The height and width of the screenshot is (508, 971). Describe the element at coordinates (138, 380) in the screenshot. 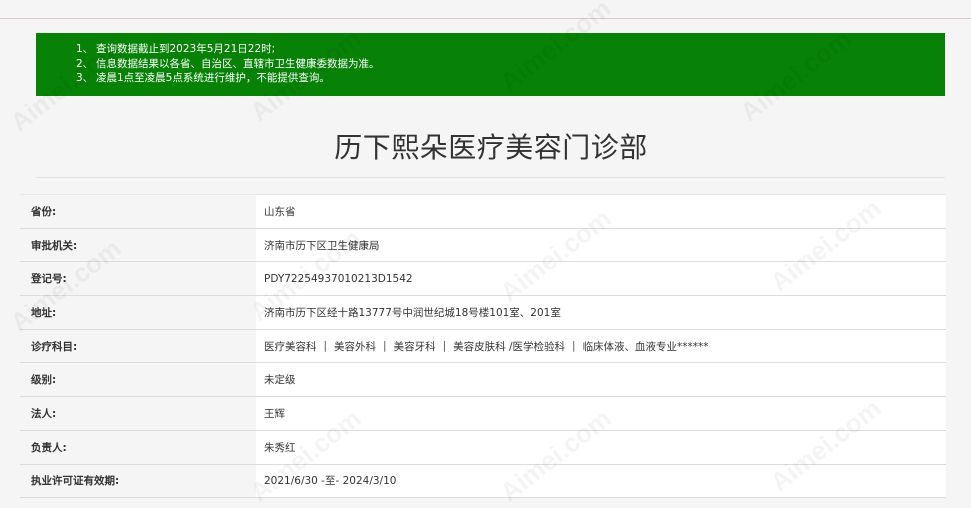

I see `field-label: 级别:` at that location.